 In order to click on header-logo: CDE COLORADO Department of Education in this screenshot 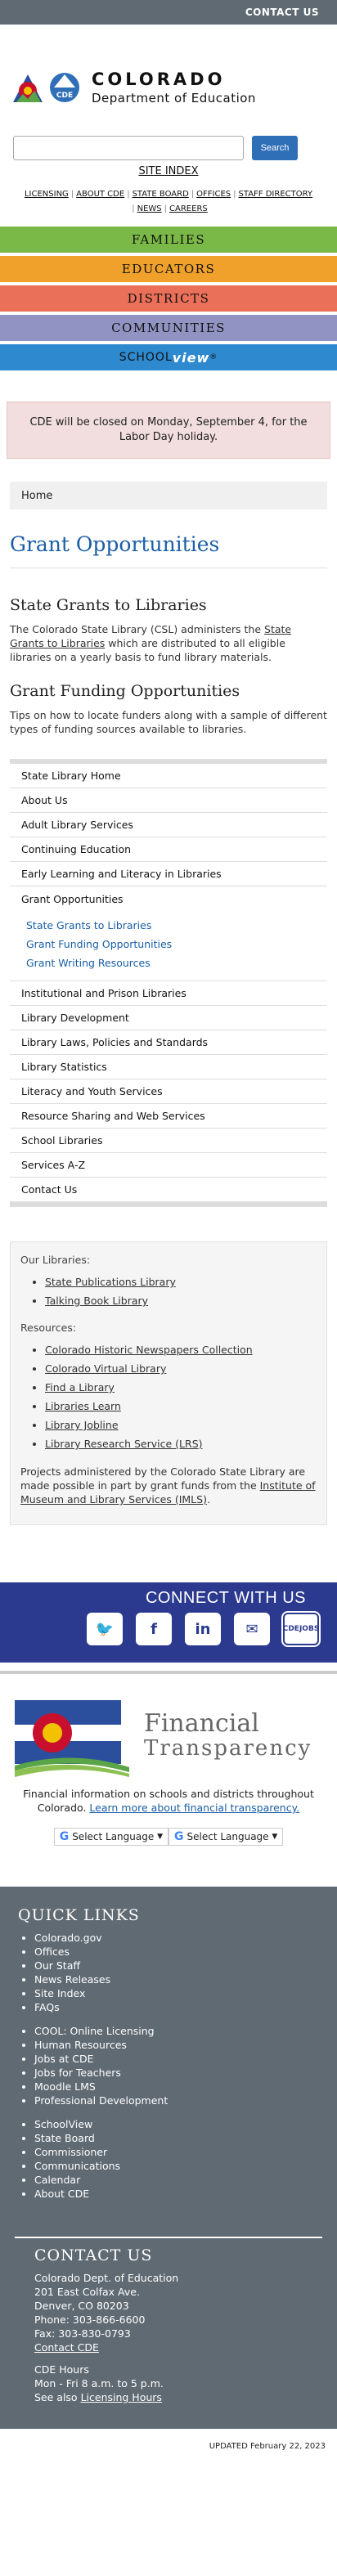, I will do `click(168, 75)`.